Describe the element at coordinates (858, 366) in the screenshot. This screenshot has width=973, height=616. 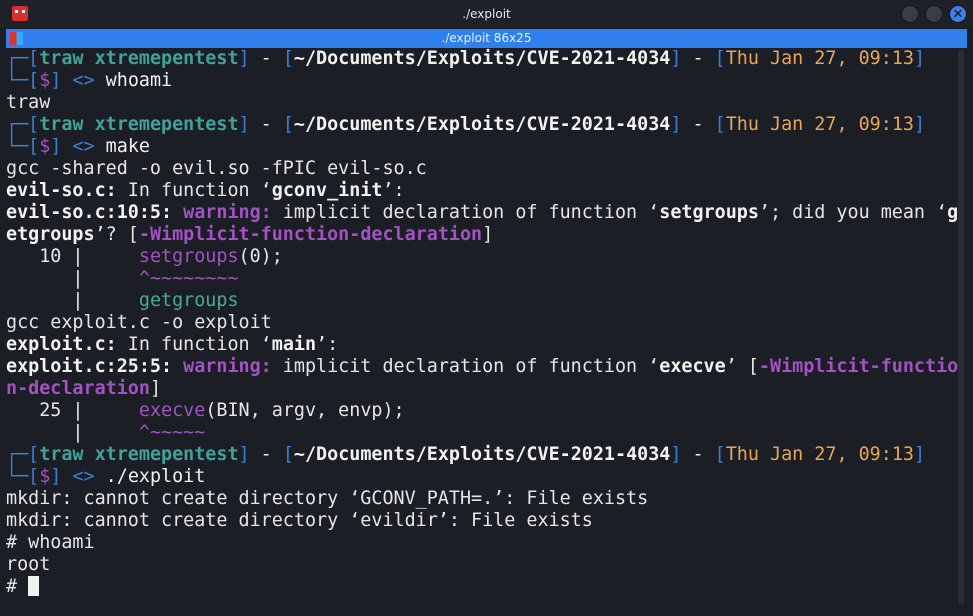
I see `terminal-text: -Wimplicit-functio` at that location.